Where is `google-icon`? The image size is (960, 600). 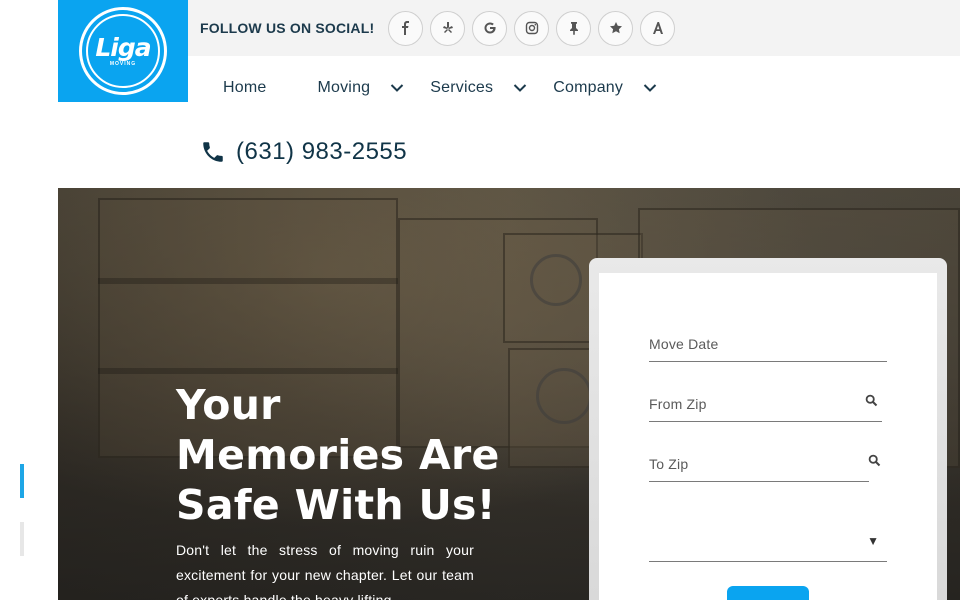
google-icon is located at coordinates (490, 28).